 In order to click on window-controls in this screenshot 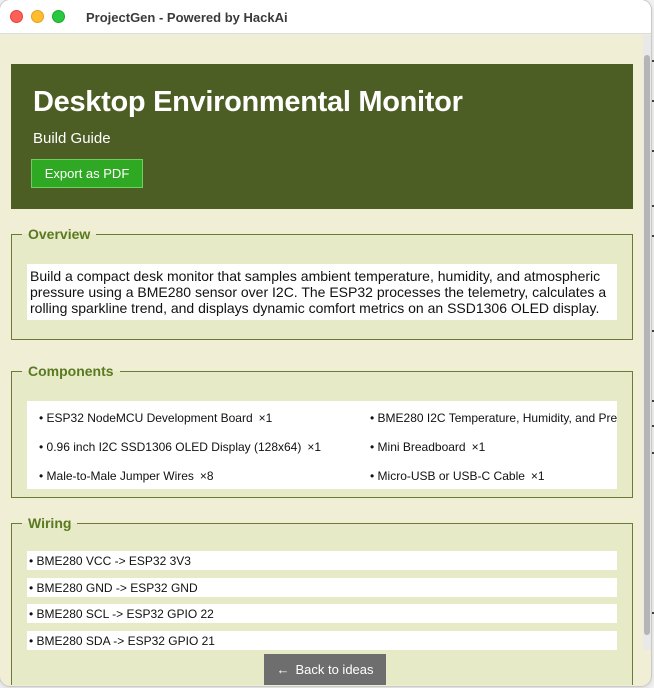, I will do `click(37, 16)`.